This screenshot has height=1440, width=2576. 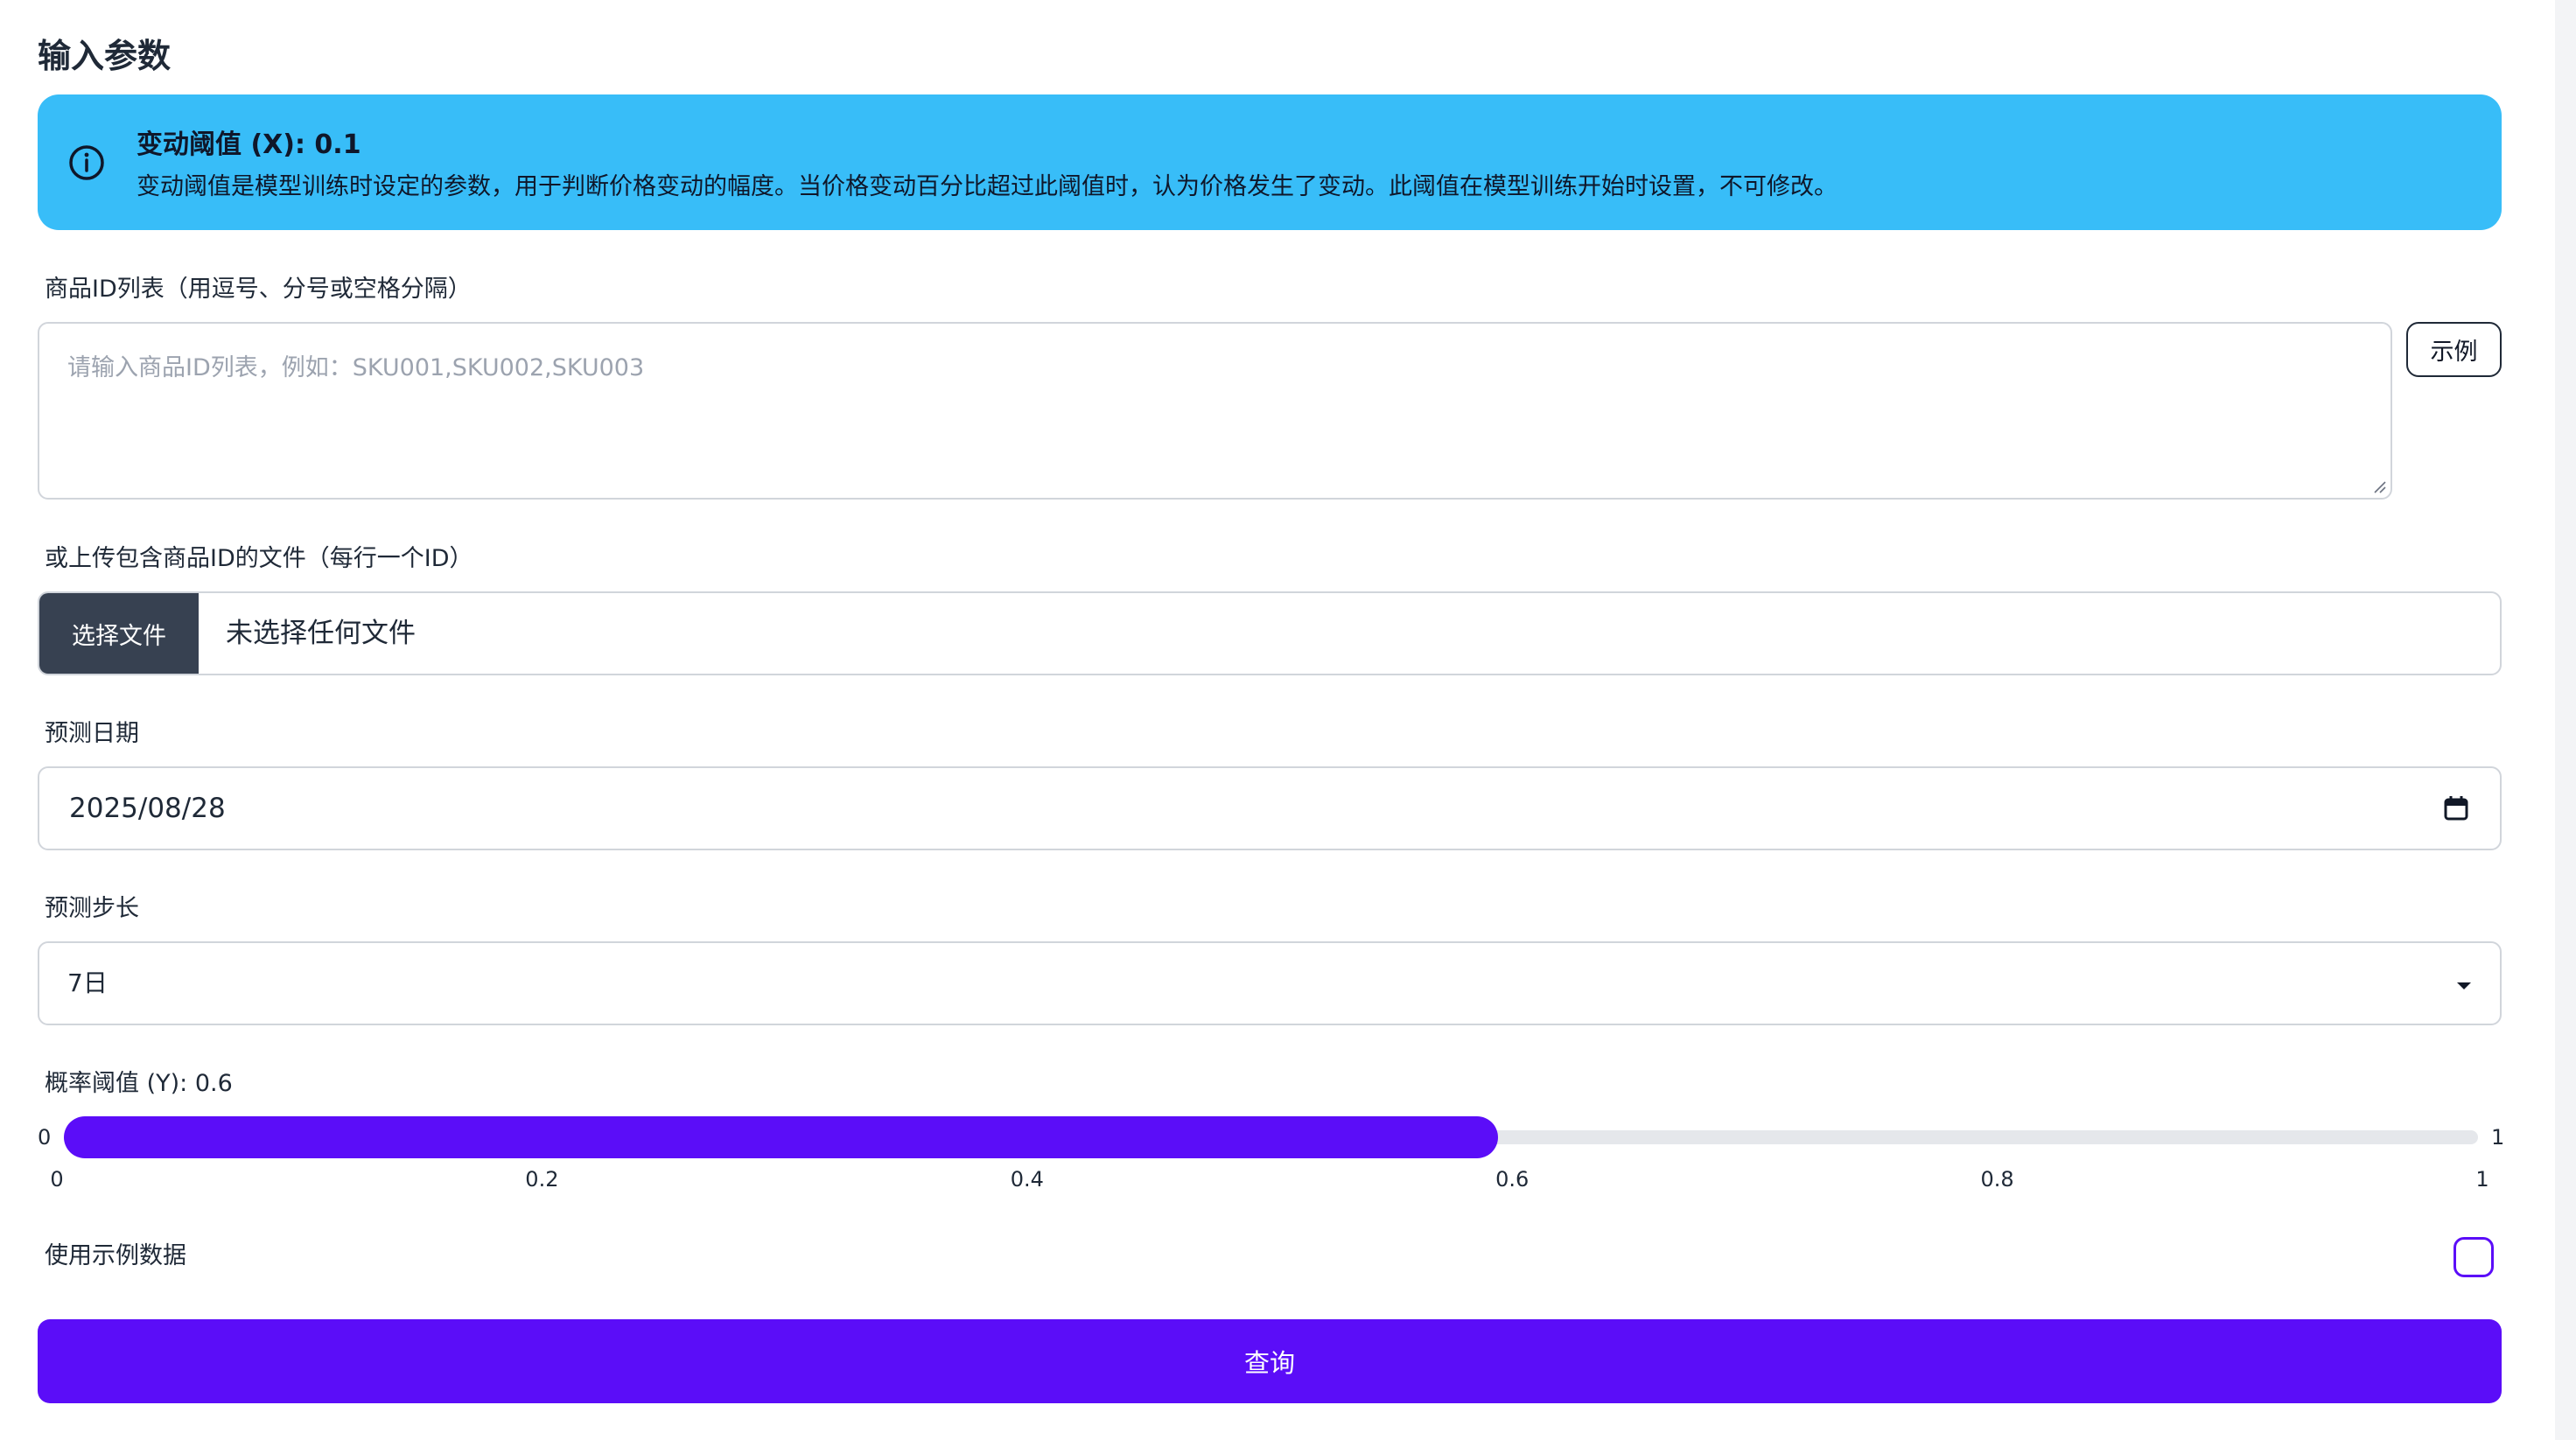 What do you see at coordinates (105, 56) in the screenshot?
I see `section-title: 输入参数` at bounding box center [105, 56].